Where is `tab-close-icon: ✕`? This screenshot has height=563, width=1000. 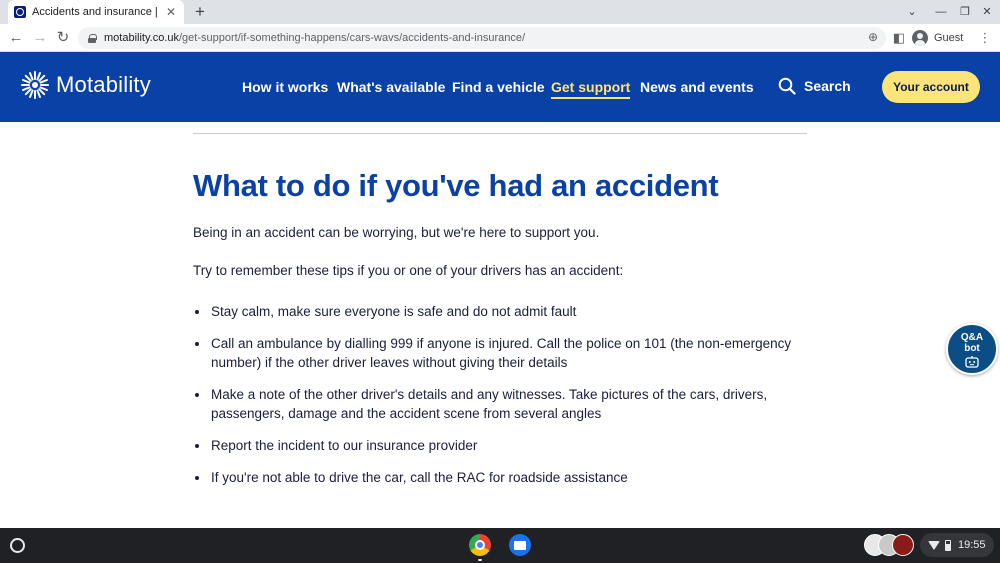
tab-close-icon: ✕ is located at coordinates (171, 12).